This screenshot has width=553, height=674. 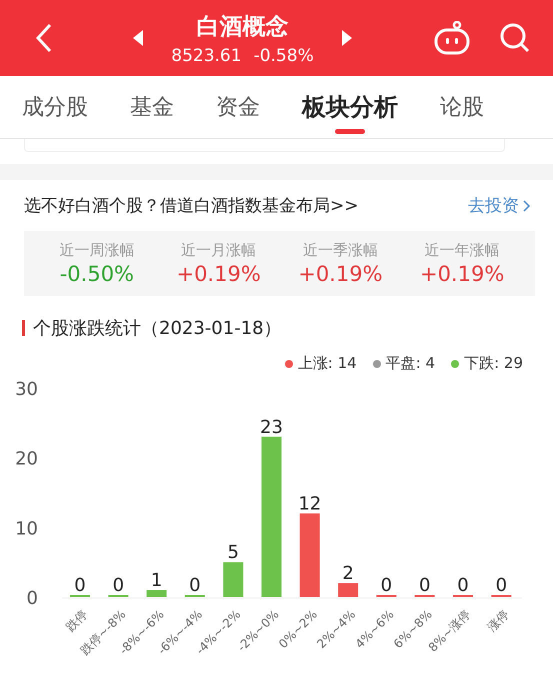 What do you see at coordinates (242, 27) in the screenshot?
I see `page-title: 白酒概念` at bounding box center [242, 27].